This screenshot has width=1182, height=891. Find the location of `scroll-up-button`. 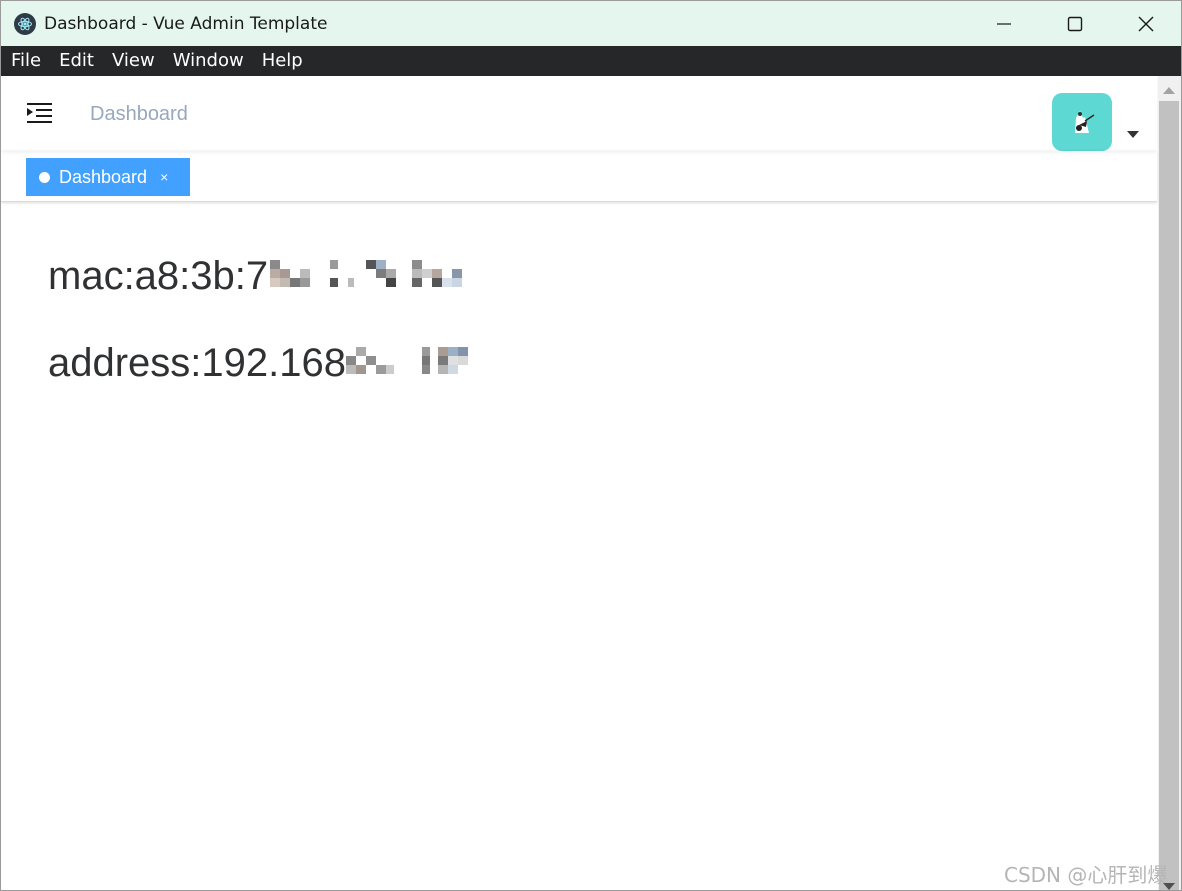

scroll-up-button is located at coordinates (1169, 91).